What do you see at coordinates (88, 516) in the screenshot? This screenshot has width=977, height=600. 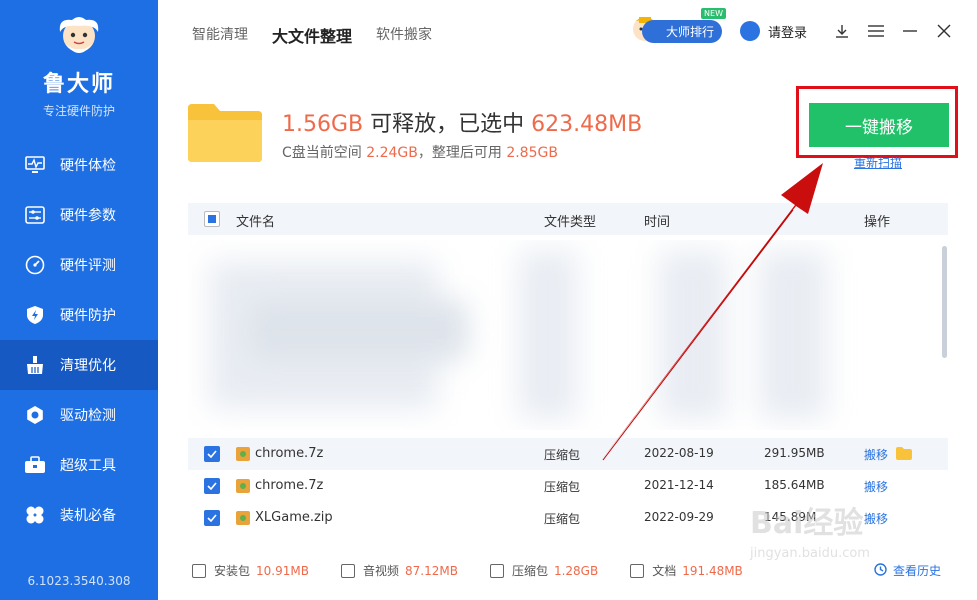 I see `sidebar-item-label: 装机必备` at bounding box center [88, 516].